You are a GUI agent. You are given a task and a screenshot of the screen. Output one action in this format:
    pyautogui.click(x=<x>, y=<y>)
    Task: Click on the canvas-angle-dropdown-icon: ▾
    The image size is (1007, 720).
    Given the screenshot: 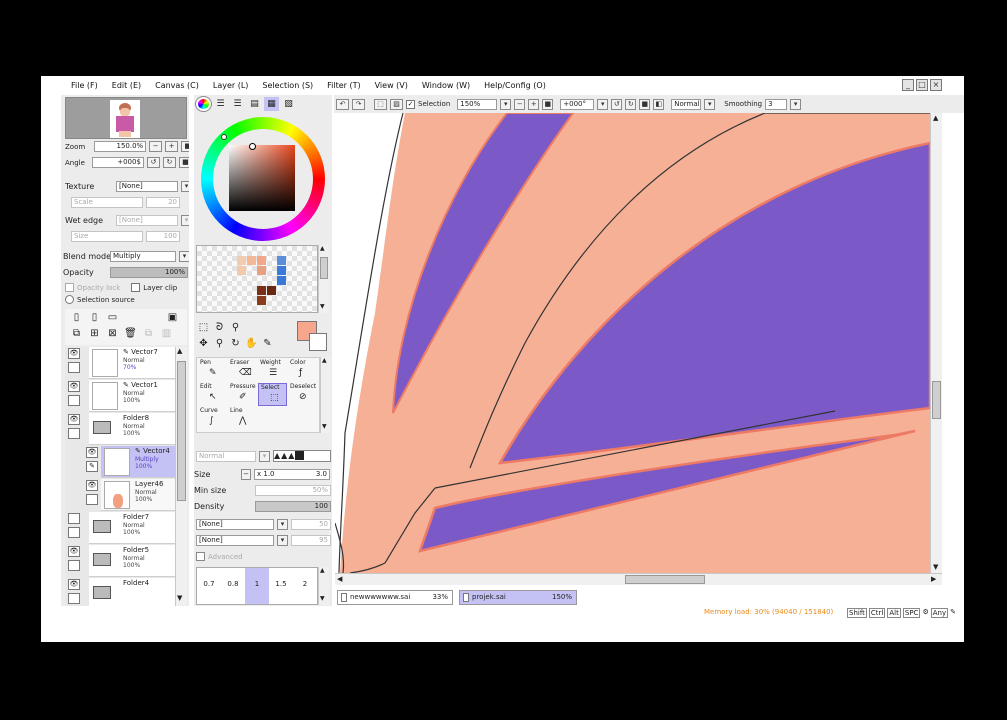 What is the action you would take?
    pyautogui.click(x=603, y=104)
    